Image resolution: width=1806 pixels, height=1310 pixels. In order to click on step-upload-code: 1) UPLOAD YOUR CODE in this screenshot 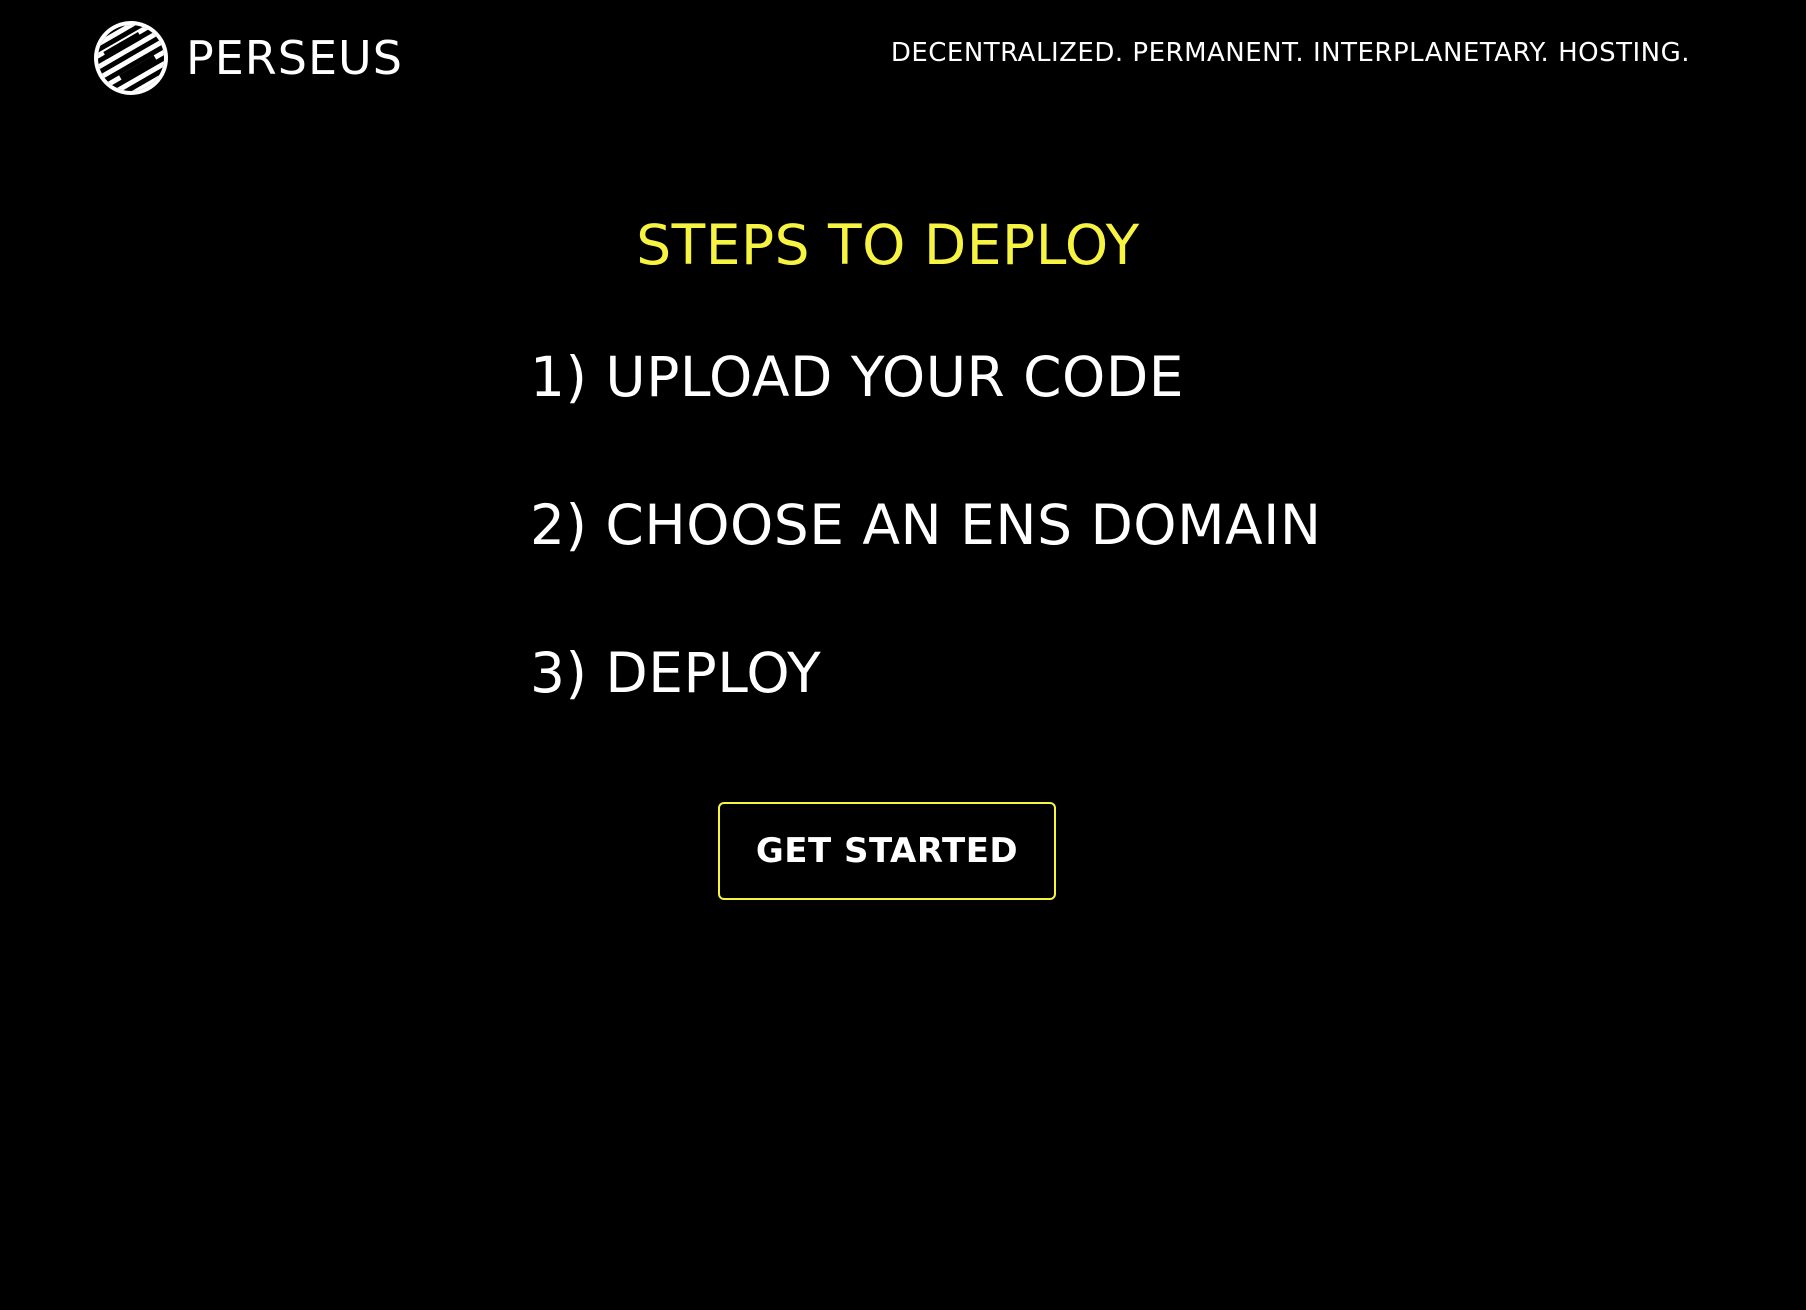, I will do `click(857, 377)`.